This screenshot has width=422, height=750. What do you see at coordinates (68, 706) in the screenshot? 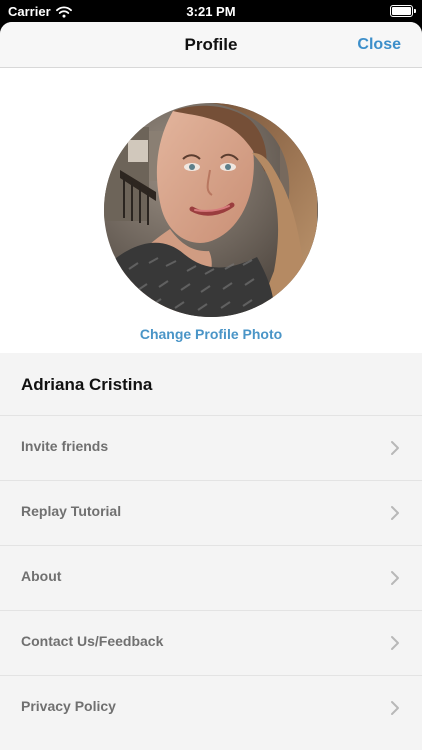
I see `menu-item-label: Privacy Policy` at bounding box center [68, 706].